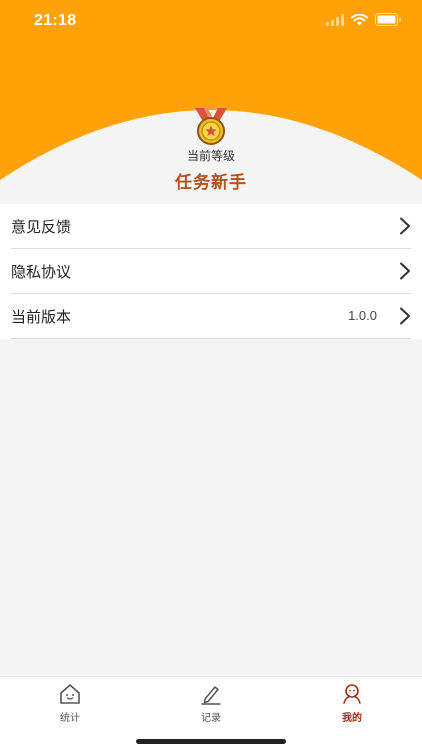  I want to click on version-value: 1.0.0, so click(362, 315).